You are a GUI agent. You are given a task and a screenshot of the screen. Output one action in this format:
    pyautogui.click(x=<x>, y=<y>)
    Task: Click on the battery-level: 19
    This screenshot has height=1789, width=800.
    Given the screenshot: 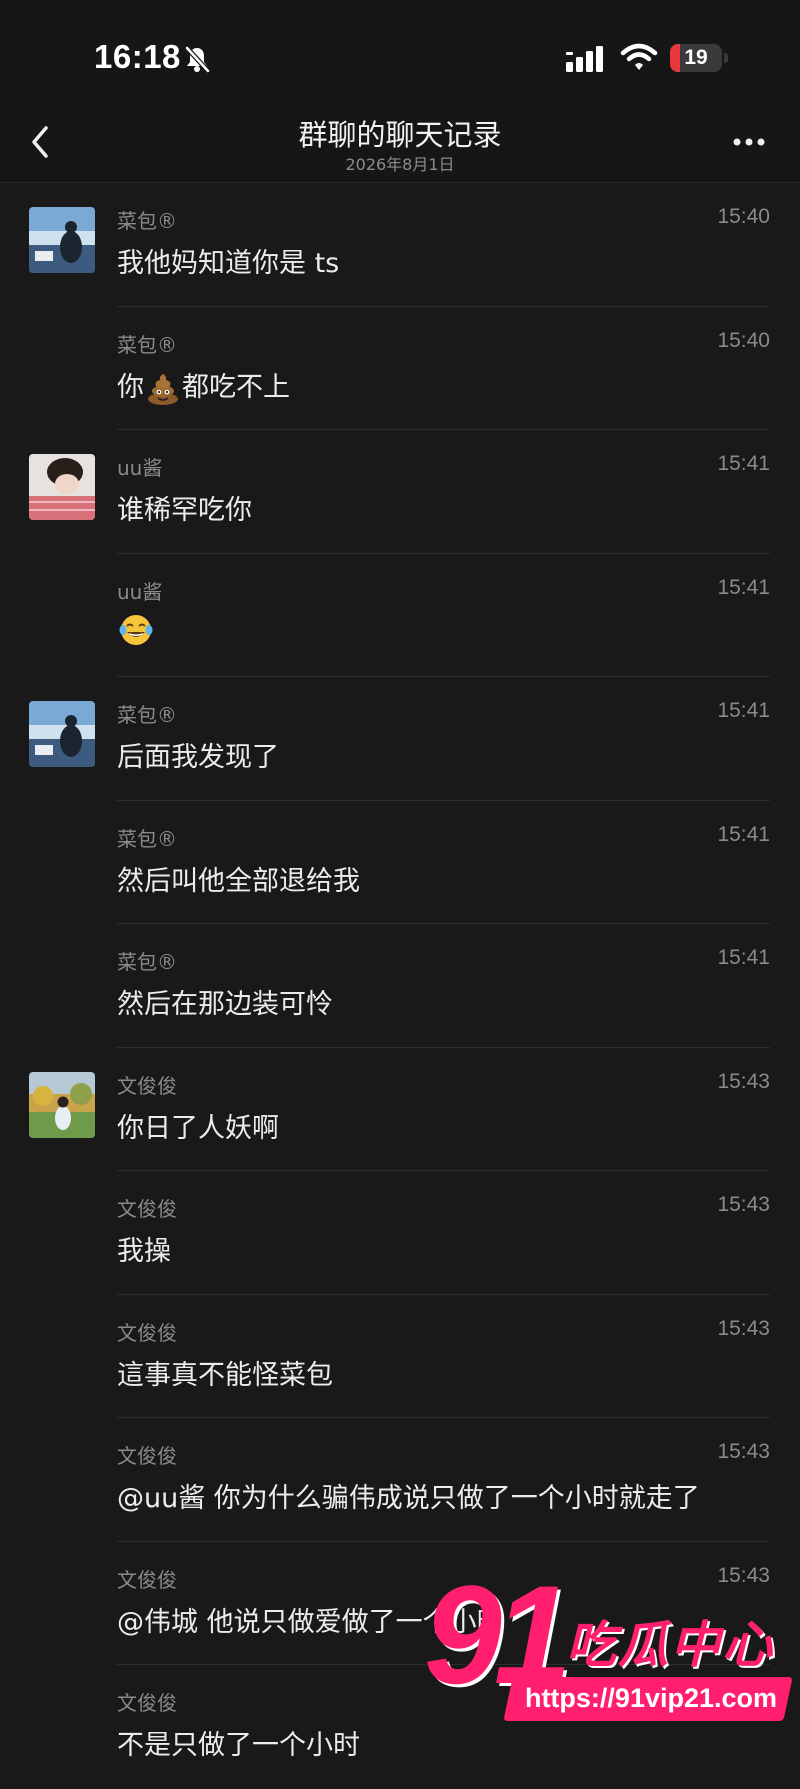 What is the action you would take?
    pyautogui.click(x=696, y=57)
    